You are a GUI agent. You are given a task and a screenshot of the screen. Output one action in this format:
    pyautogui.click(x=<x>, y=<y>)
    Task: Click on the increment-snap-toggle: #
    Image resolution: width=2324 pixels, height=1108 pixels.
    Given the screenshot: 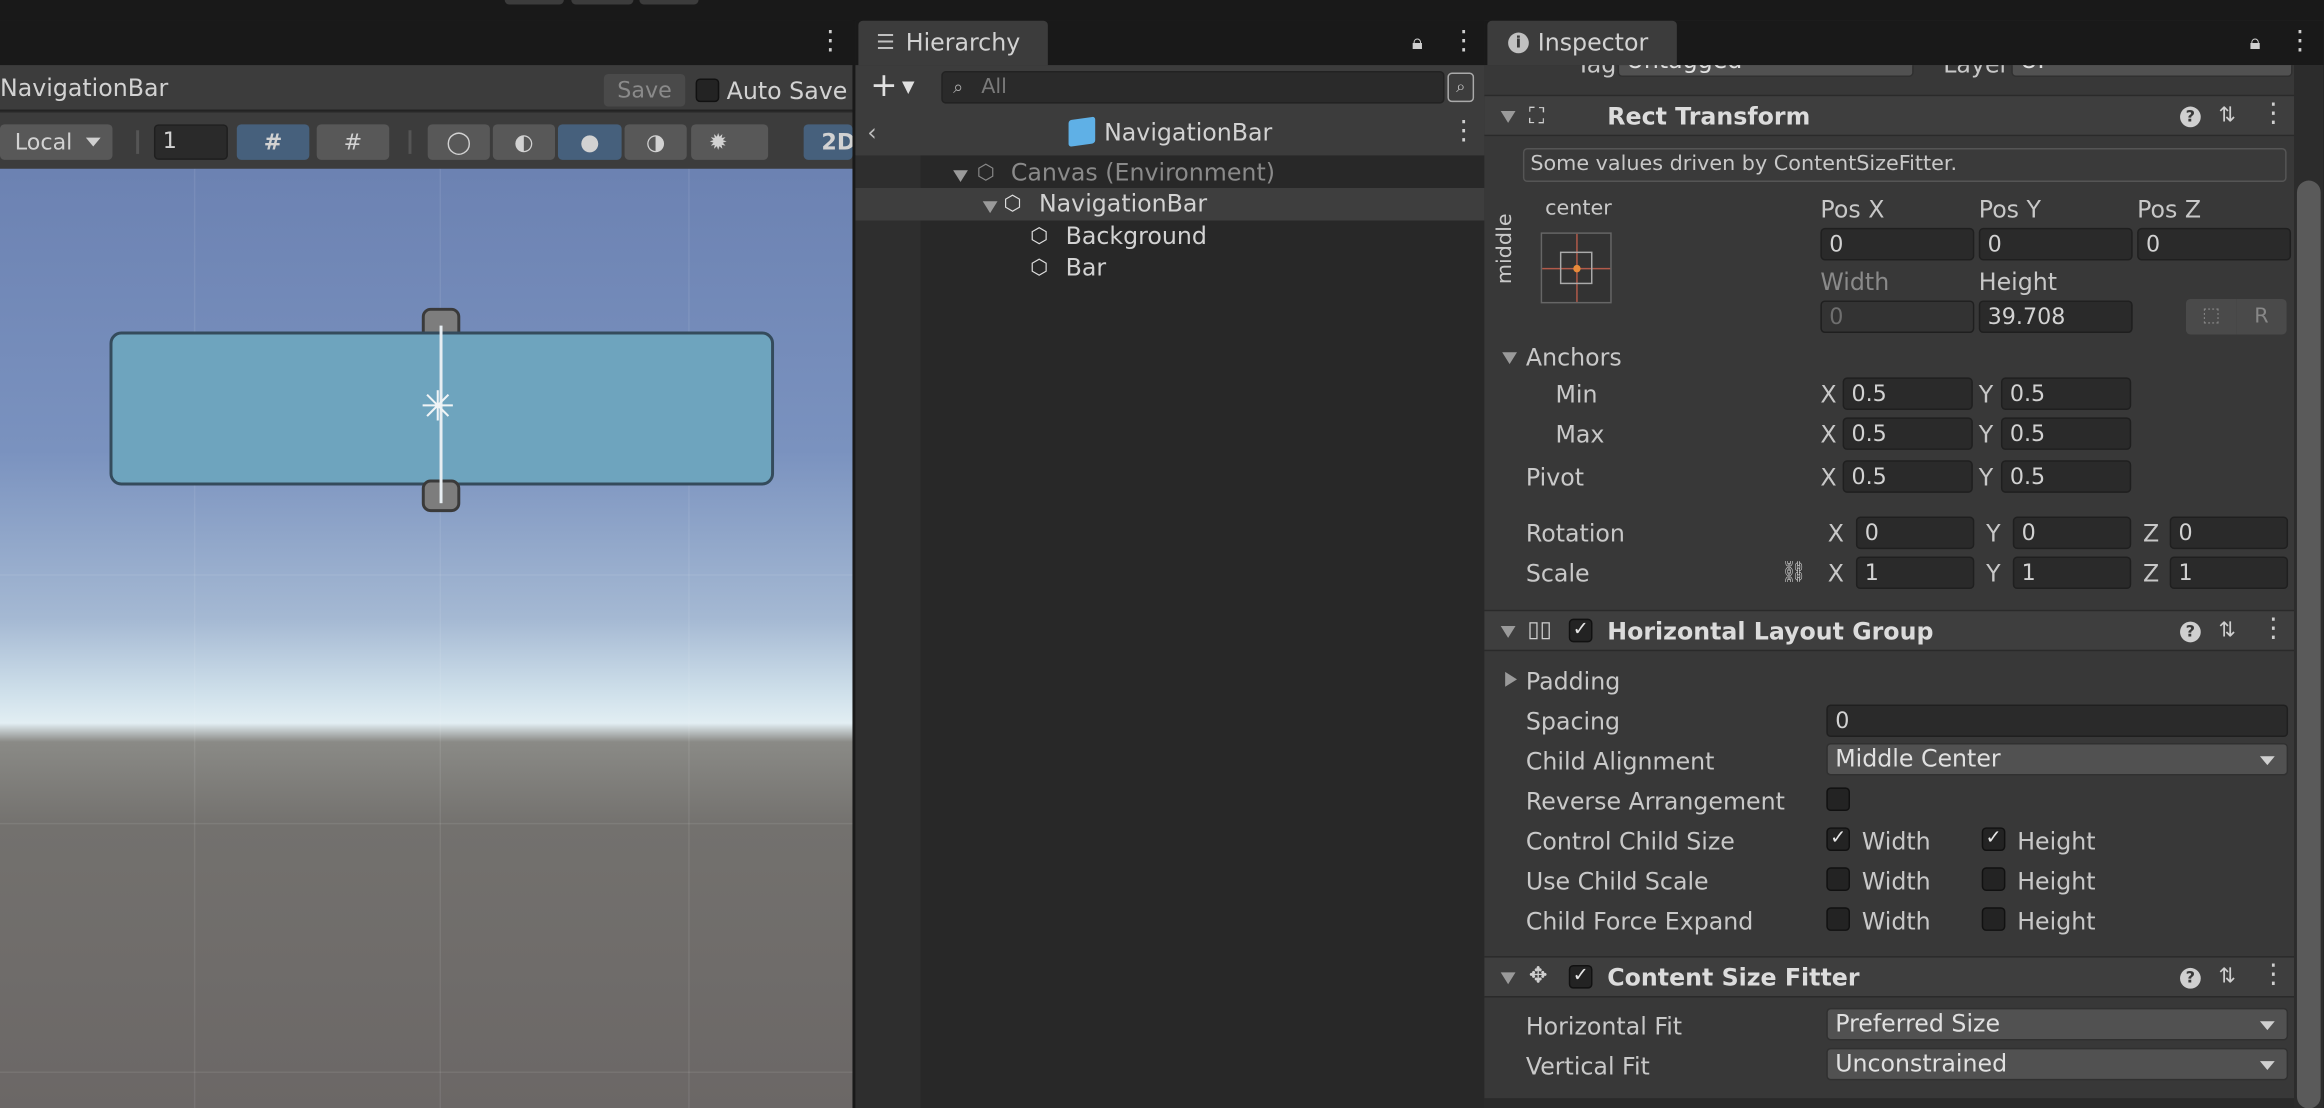 What is the action you would take?
    pyautogui.click(x=353, y=142)
    